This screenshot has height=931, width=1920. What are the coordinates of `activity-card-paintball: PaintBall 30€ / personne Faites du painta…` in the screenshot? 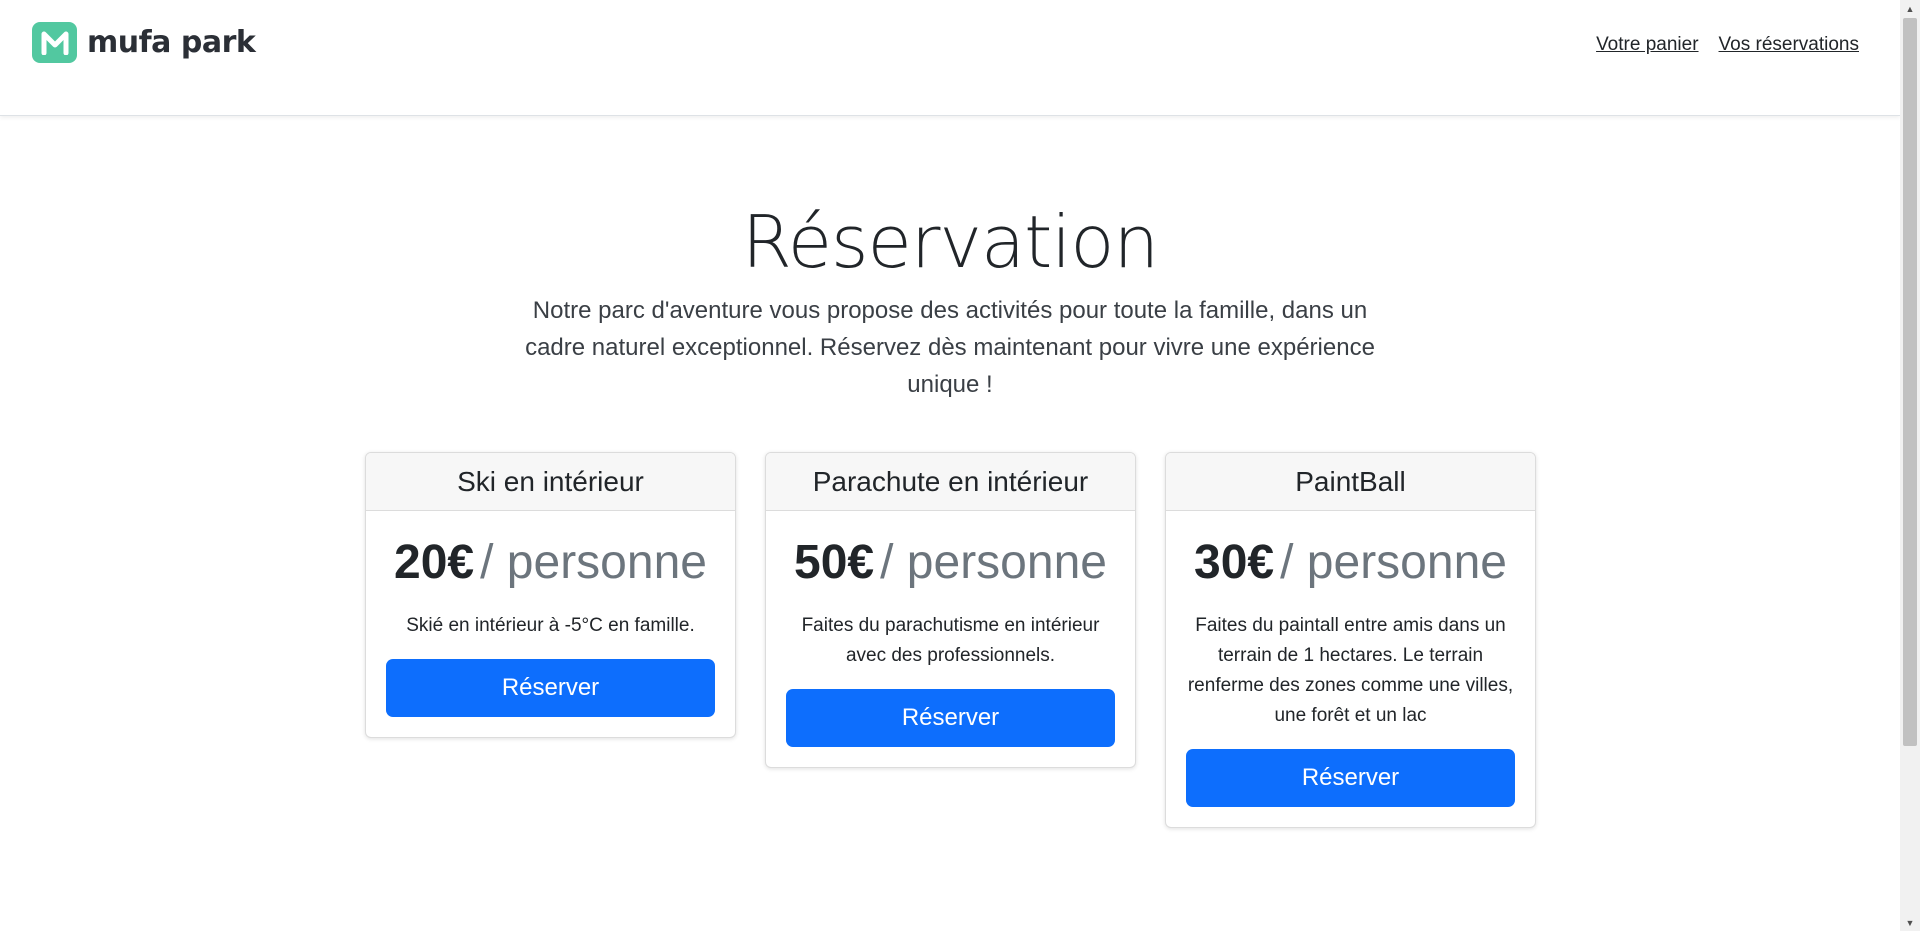 It's located at (1350, 640).